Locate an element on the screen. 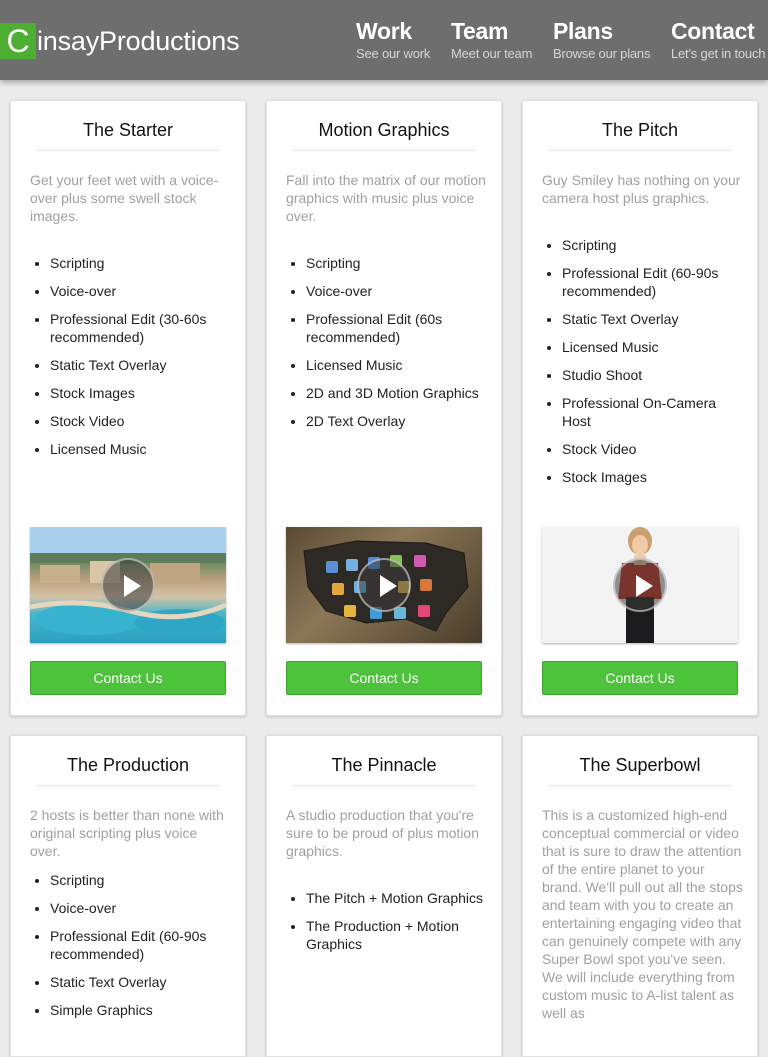 Image resolution: width=768 pixels, height=1057 pixels. nav-work-sub: See our work is located at coordinates (393, 53).